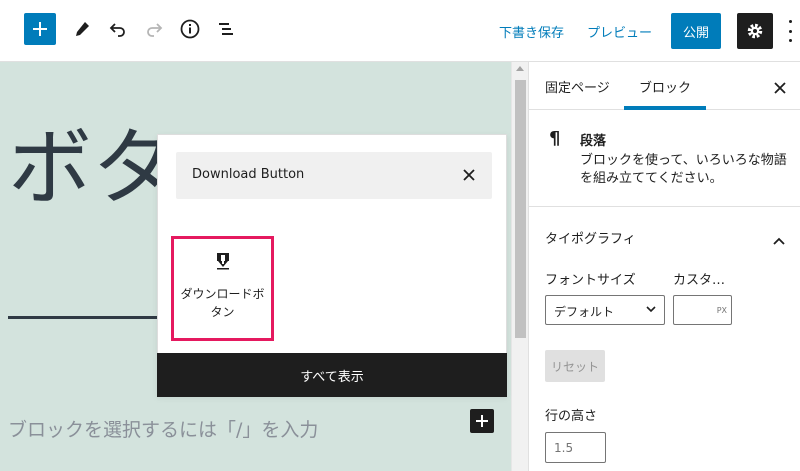 This screenshot has height=471, width=800. I want to click on undo-icon, so click(117, 30).